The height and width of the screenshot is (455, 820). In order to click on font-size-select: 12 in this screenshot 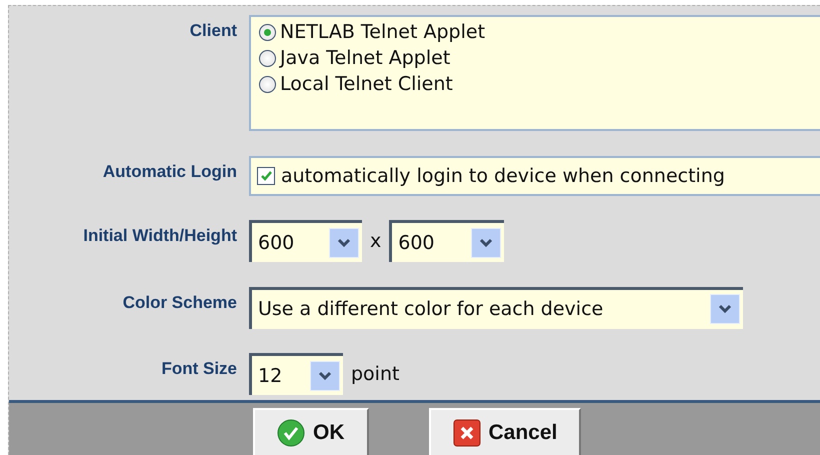, I will do `click(296, 374)`.